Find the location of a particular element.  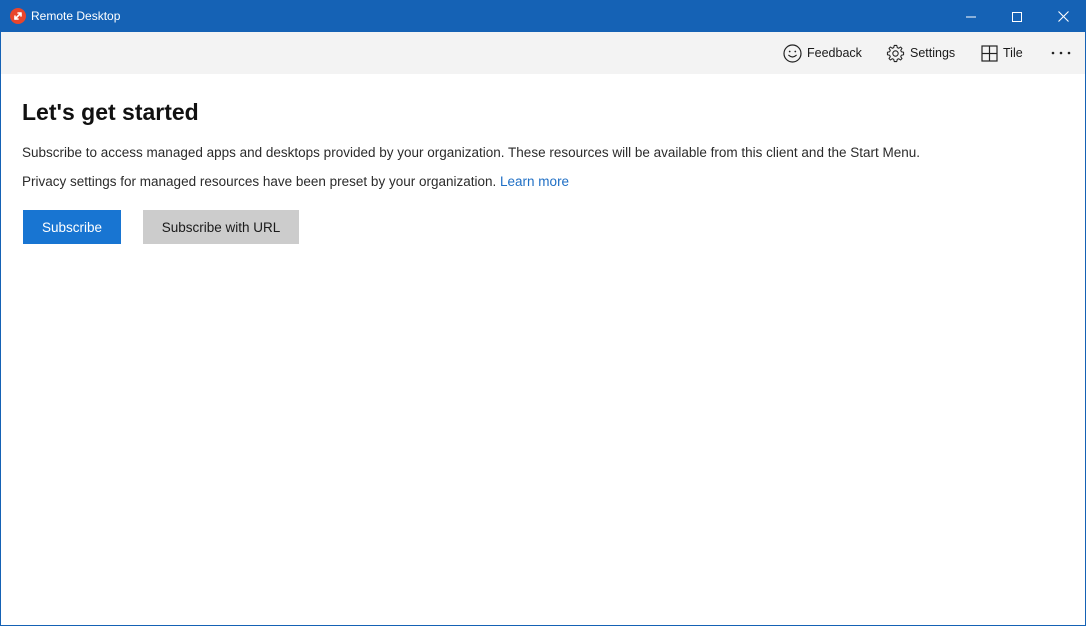

more-options-button is located at coordinates (1061, 53).